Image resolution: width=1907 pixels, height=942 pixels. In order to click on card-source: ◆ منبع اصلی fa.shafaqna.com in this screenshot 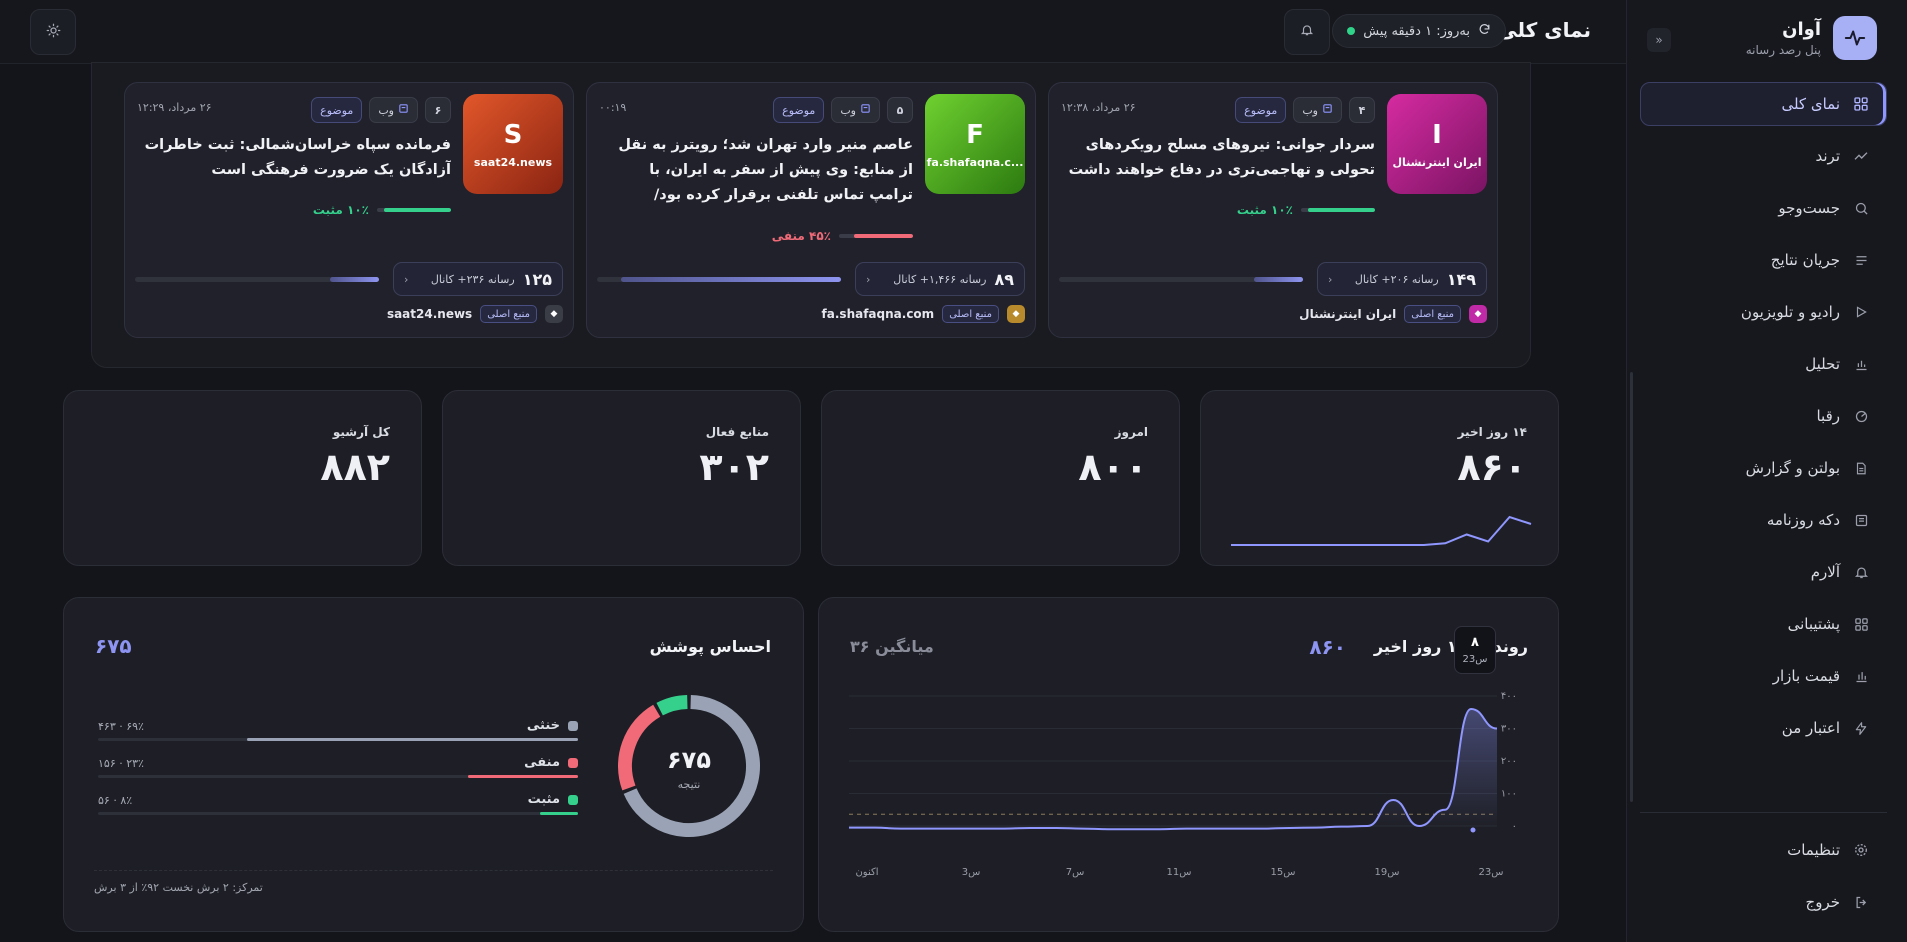, I will do `click(923, 314)`.